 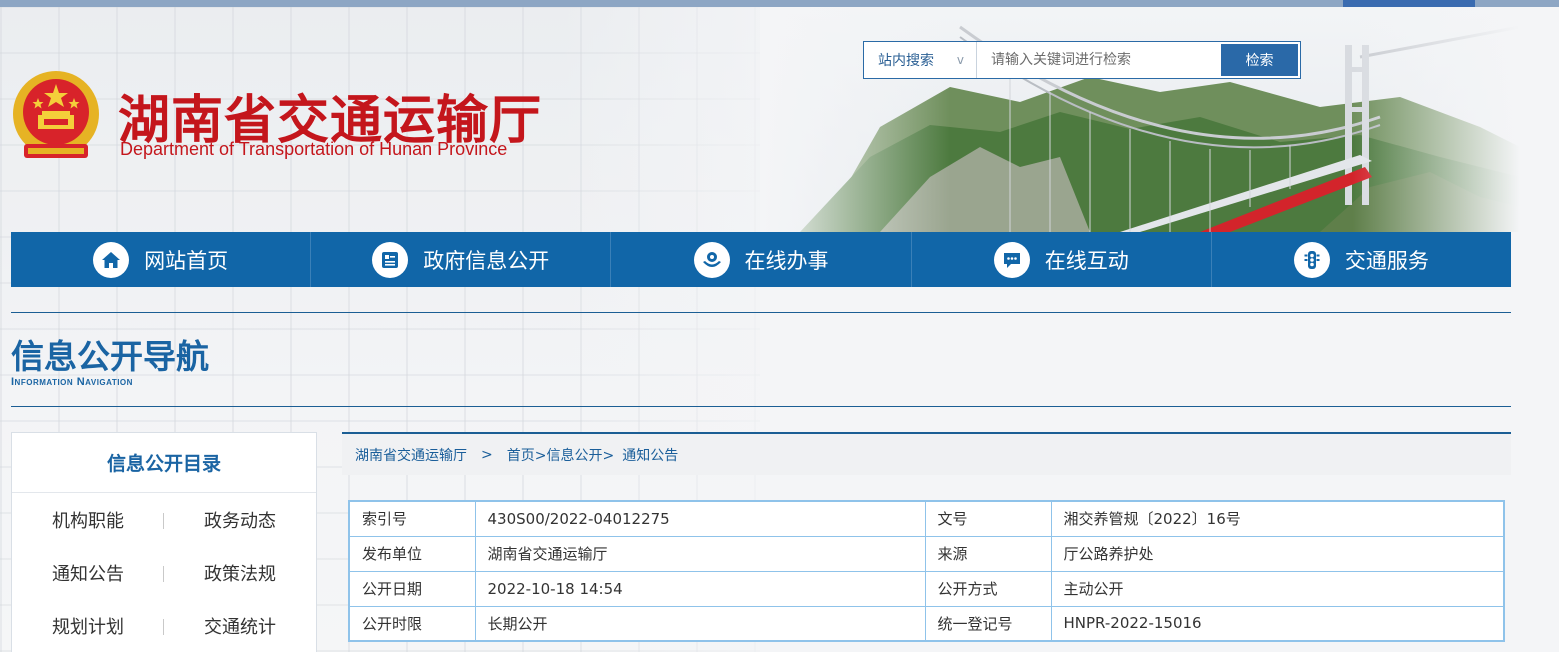 What do you see at coordinates (761, 312) in the screenshot?
I see `section-rule-top` at bounding box center [761, 312].